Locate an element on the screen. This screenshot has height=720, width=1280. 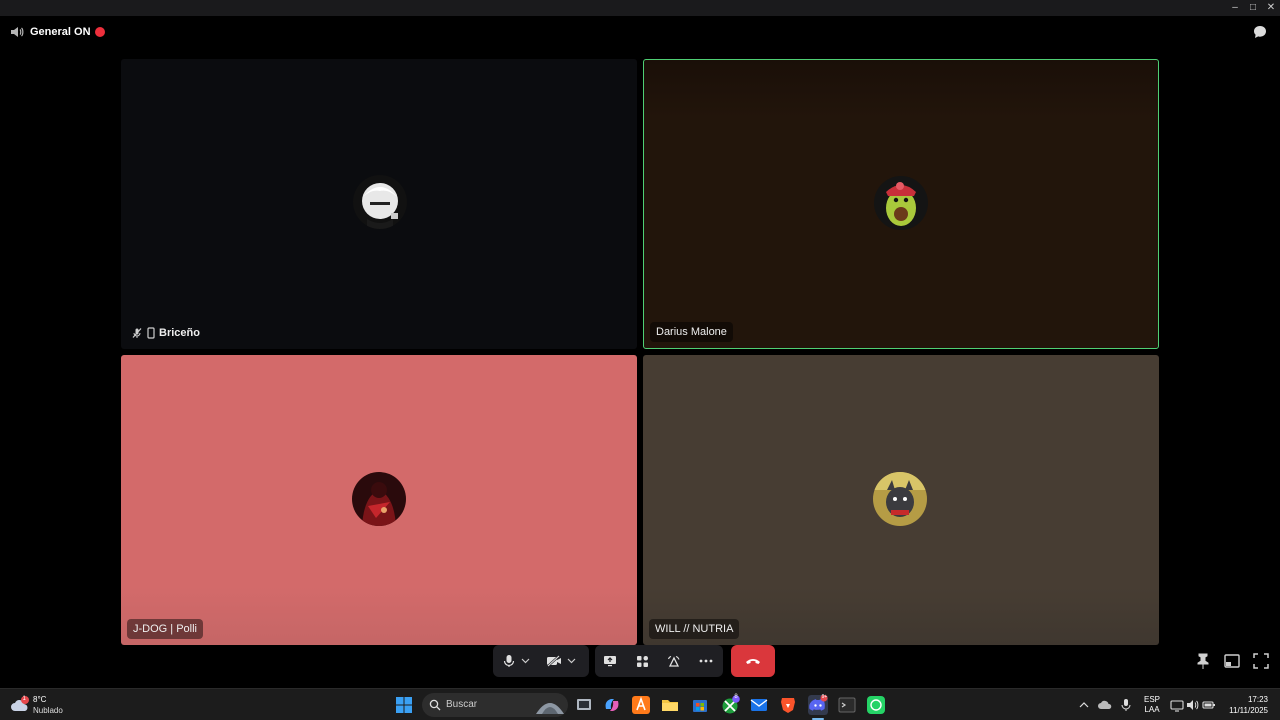
mobile-icon is located at coordinates (151, 333).